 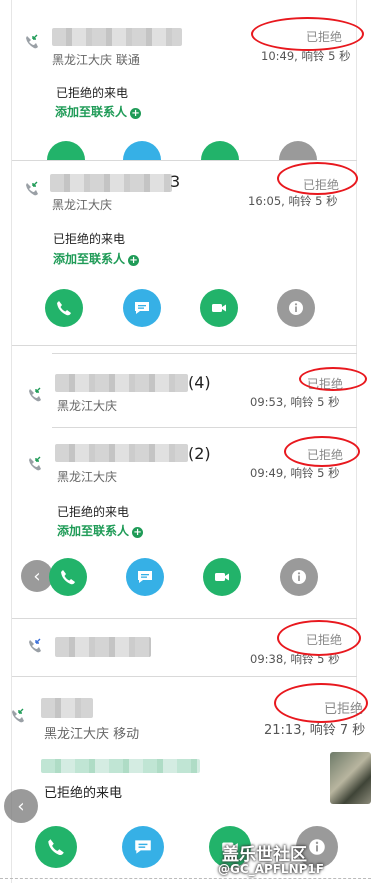 I want to click on caller-name-suffix: 3, so click(x=175, y=181).